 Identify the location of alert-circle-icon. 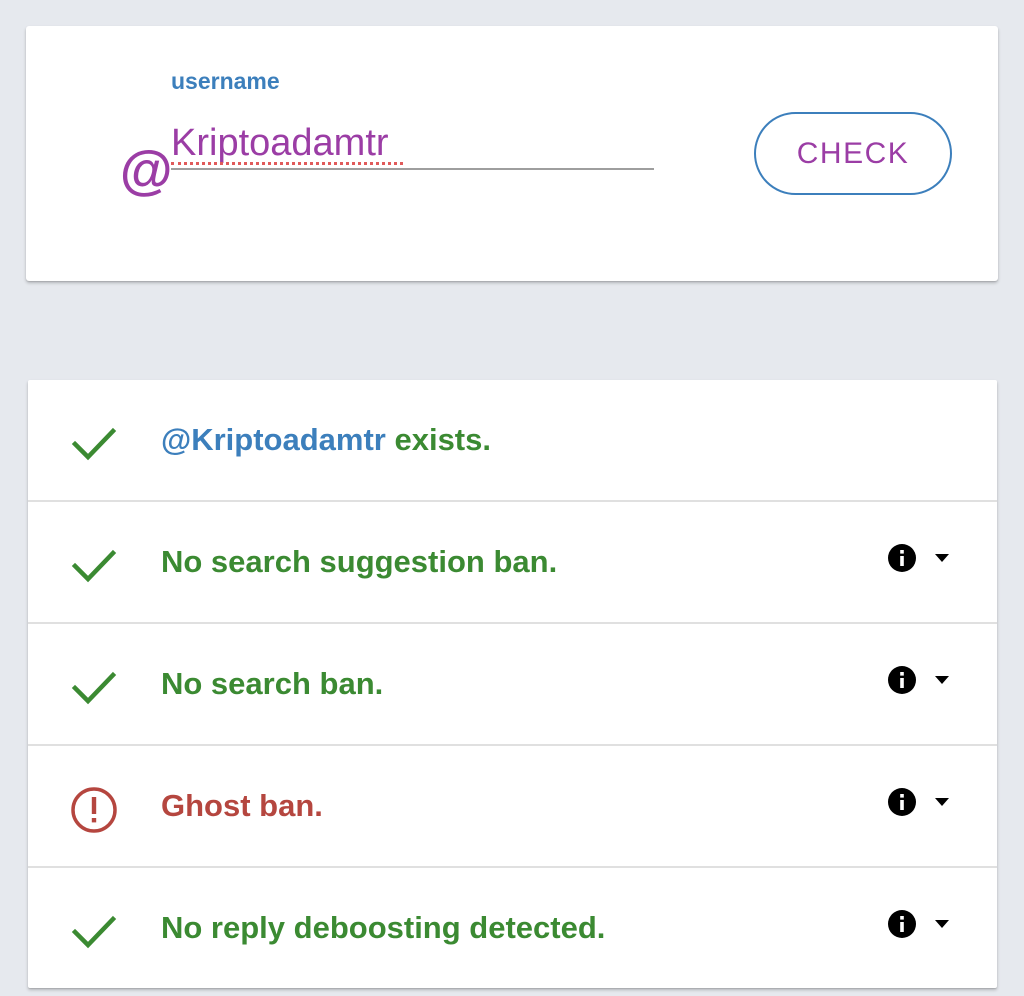
(94, 810).